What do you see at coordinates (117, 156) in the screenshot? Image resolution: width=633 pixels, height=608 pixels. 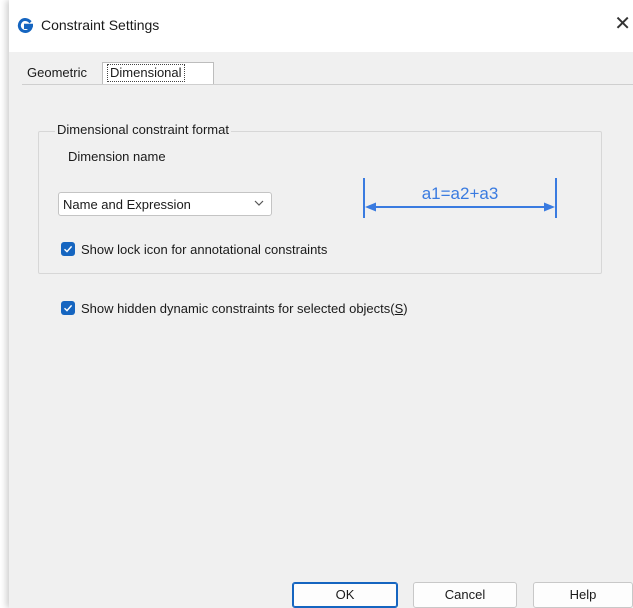 I see `dimension-name-label: Dimension name` at bounding box center [117, 156].